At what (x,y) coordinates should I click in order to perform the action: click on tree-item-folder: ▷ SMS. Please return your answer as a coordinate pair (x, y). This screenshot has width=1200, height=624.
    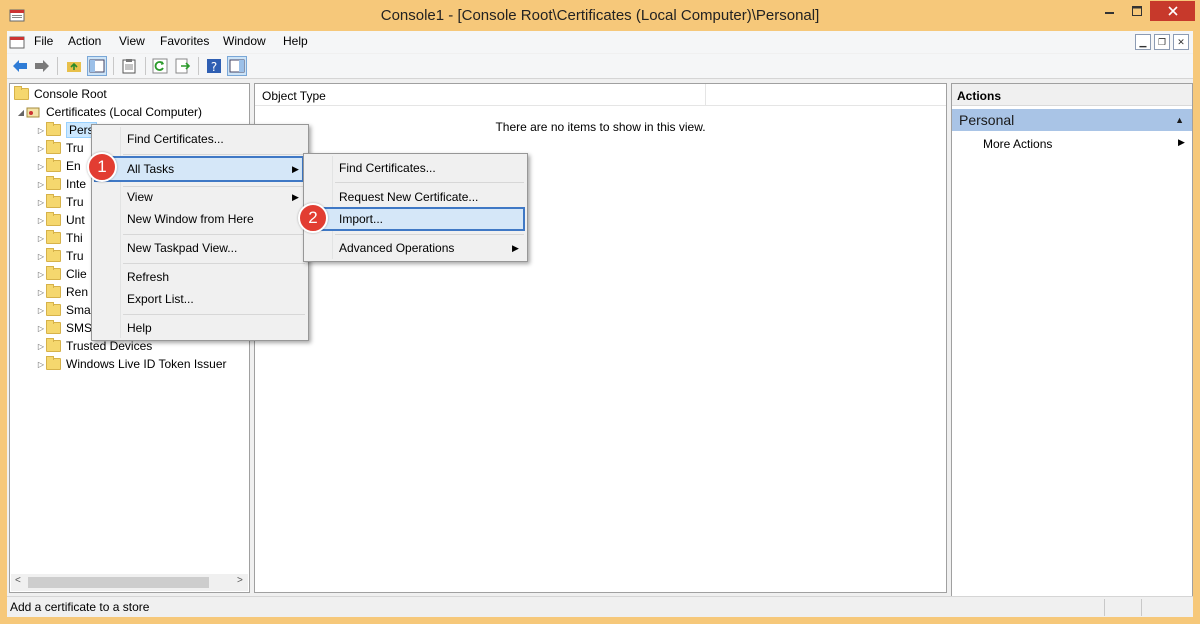
    Looking at the image, I should click on (64, 328).